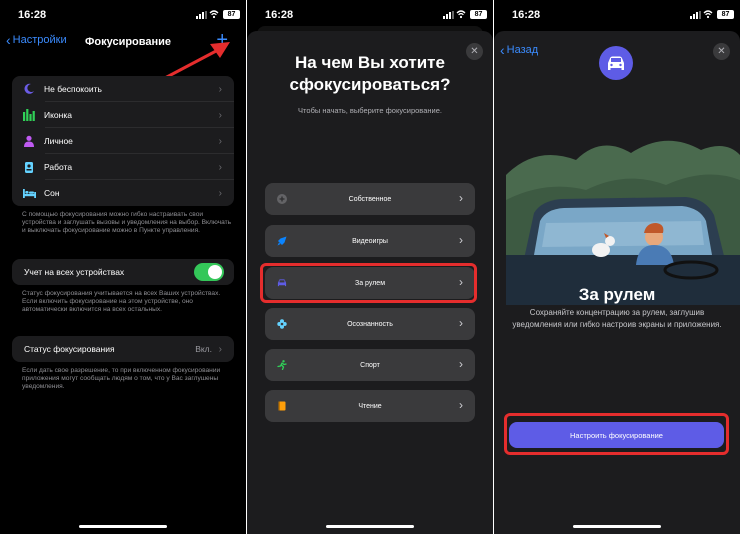  I want to click on moon-icon, so click(29, 89).